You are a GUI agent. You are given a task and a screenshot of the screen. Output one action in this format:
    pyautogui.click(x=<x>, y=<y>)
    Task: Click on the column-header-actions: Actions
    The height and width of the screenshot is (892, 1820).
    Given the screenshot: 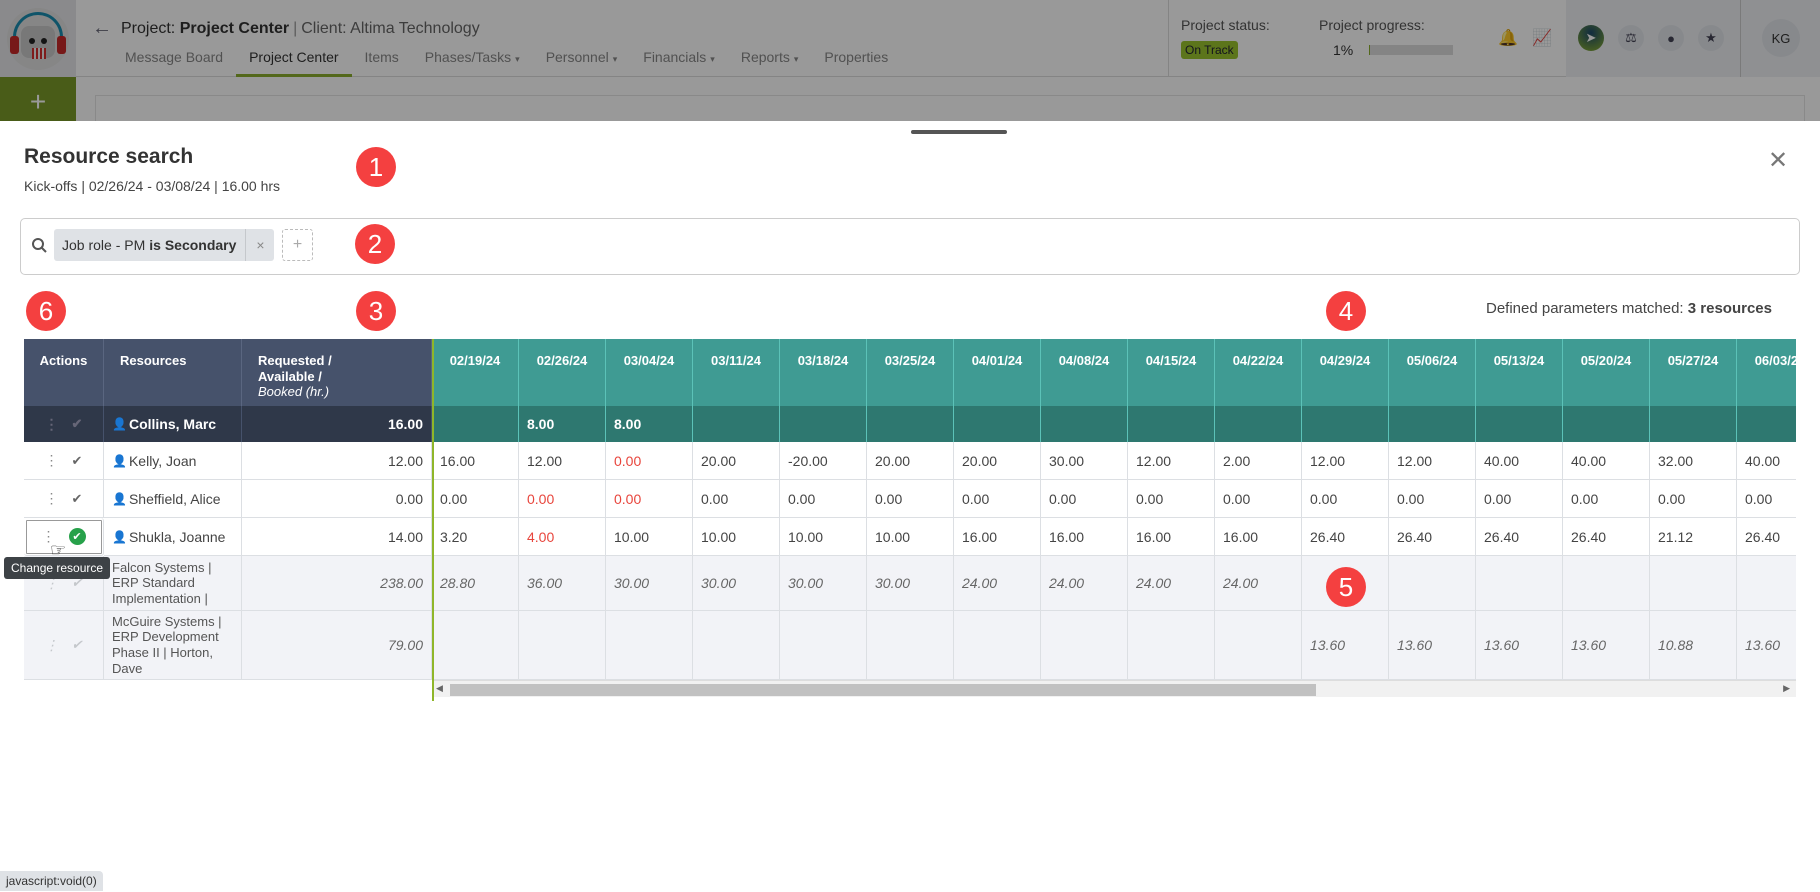 What is the action you would take?
    pyautogui.click(x=64, y=372)
    